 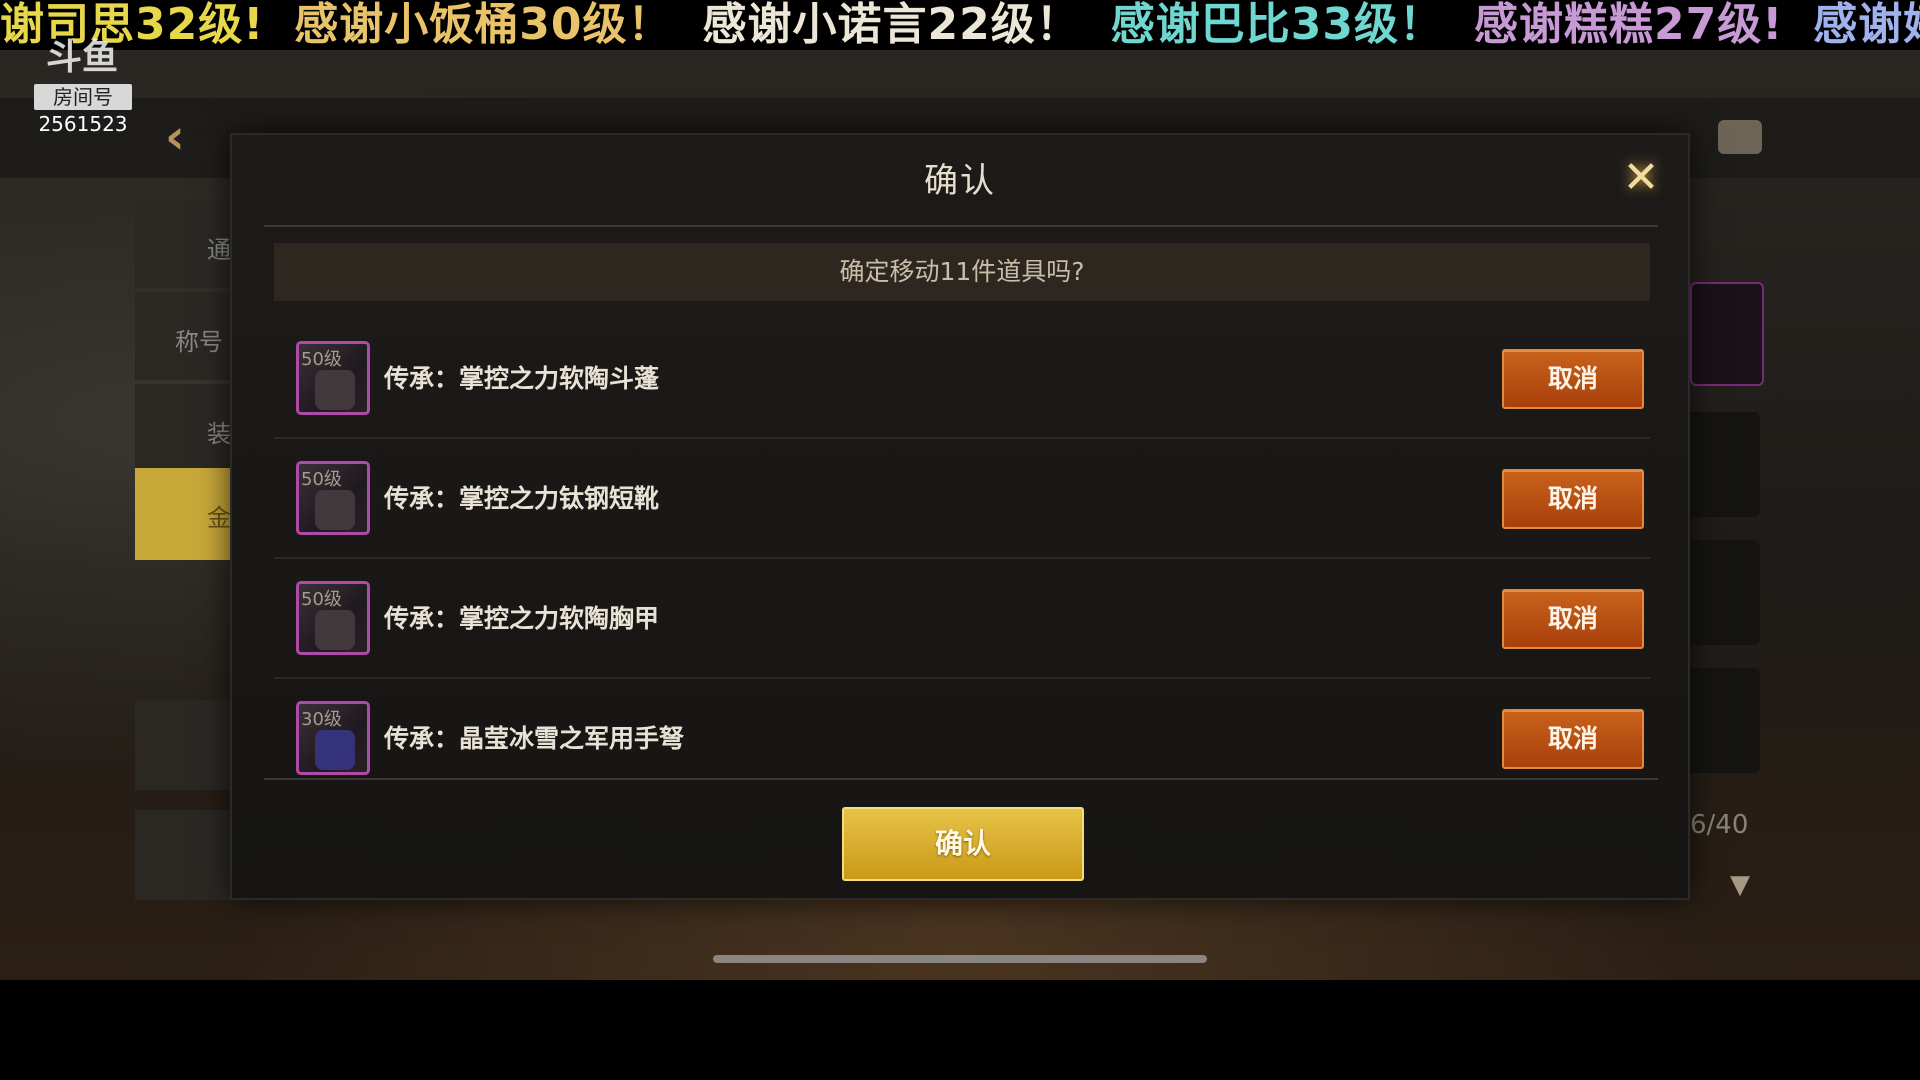 I want to click on item-name: 传承：掌控之力钛钢短靴, so click(x=522, y=498).